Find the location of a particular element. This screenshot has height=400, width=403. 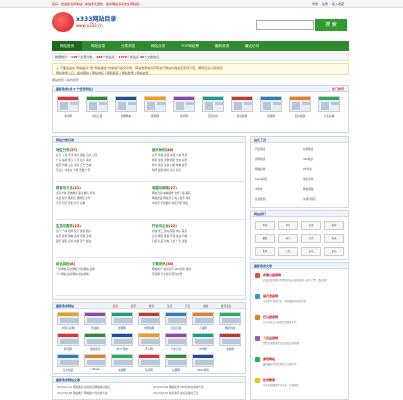

category-links: 艺术 科学 历史 哲学 宗教 is located at coordinates (101, 203).